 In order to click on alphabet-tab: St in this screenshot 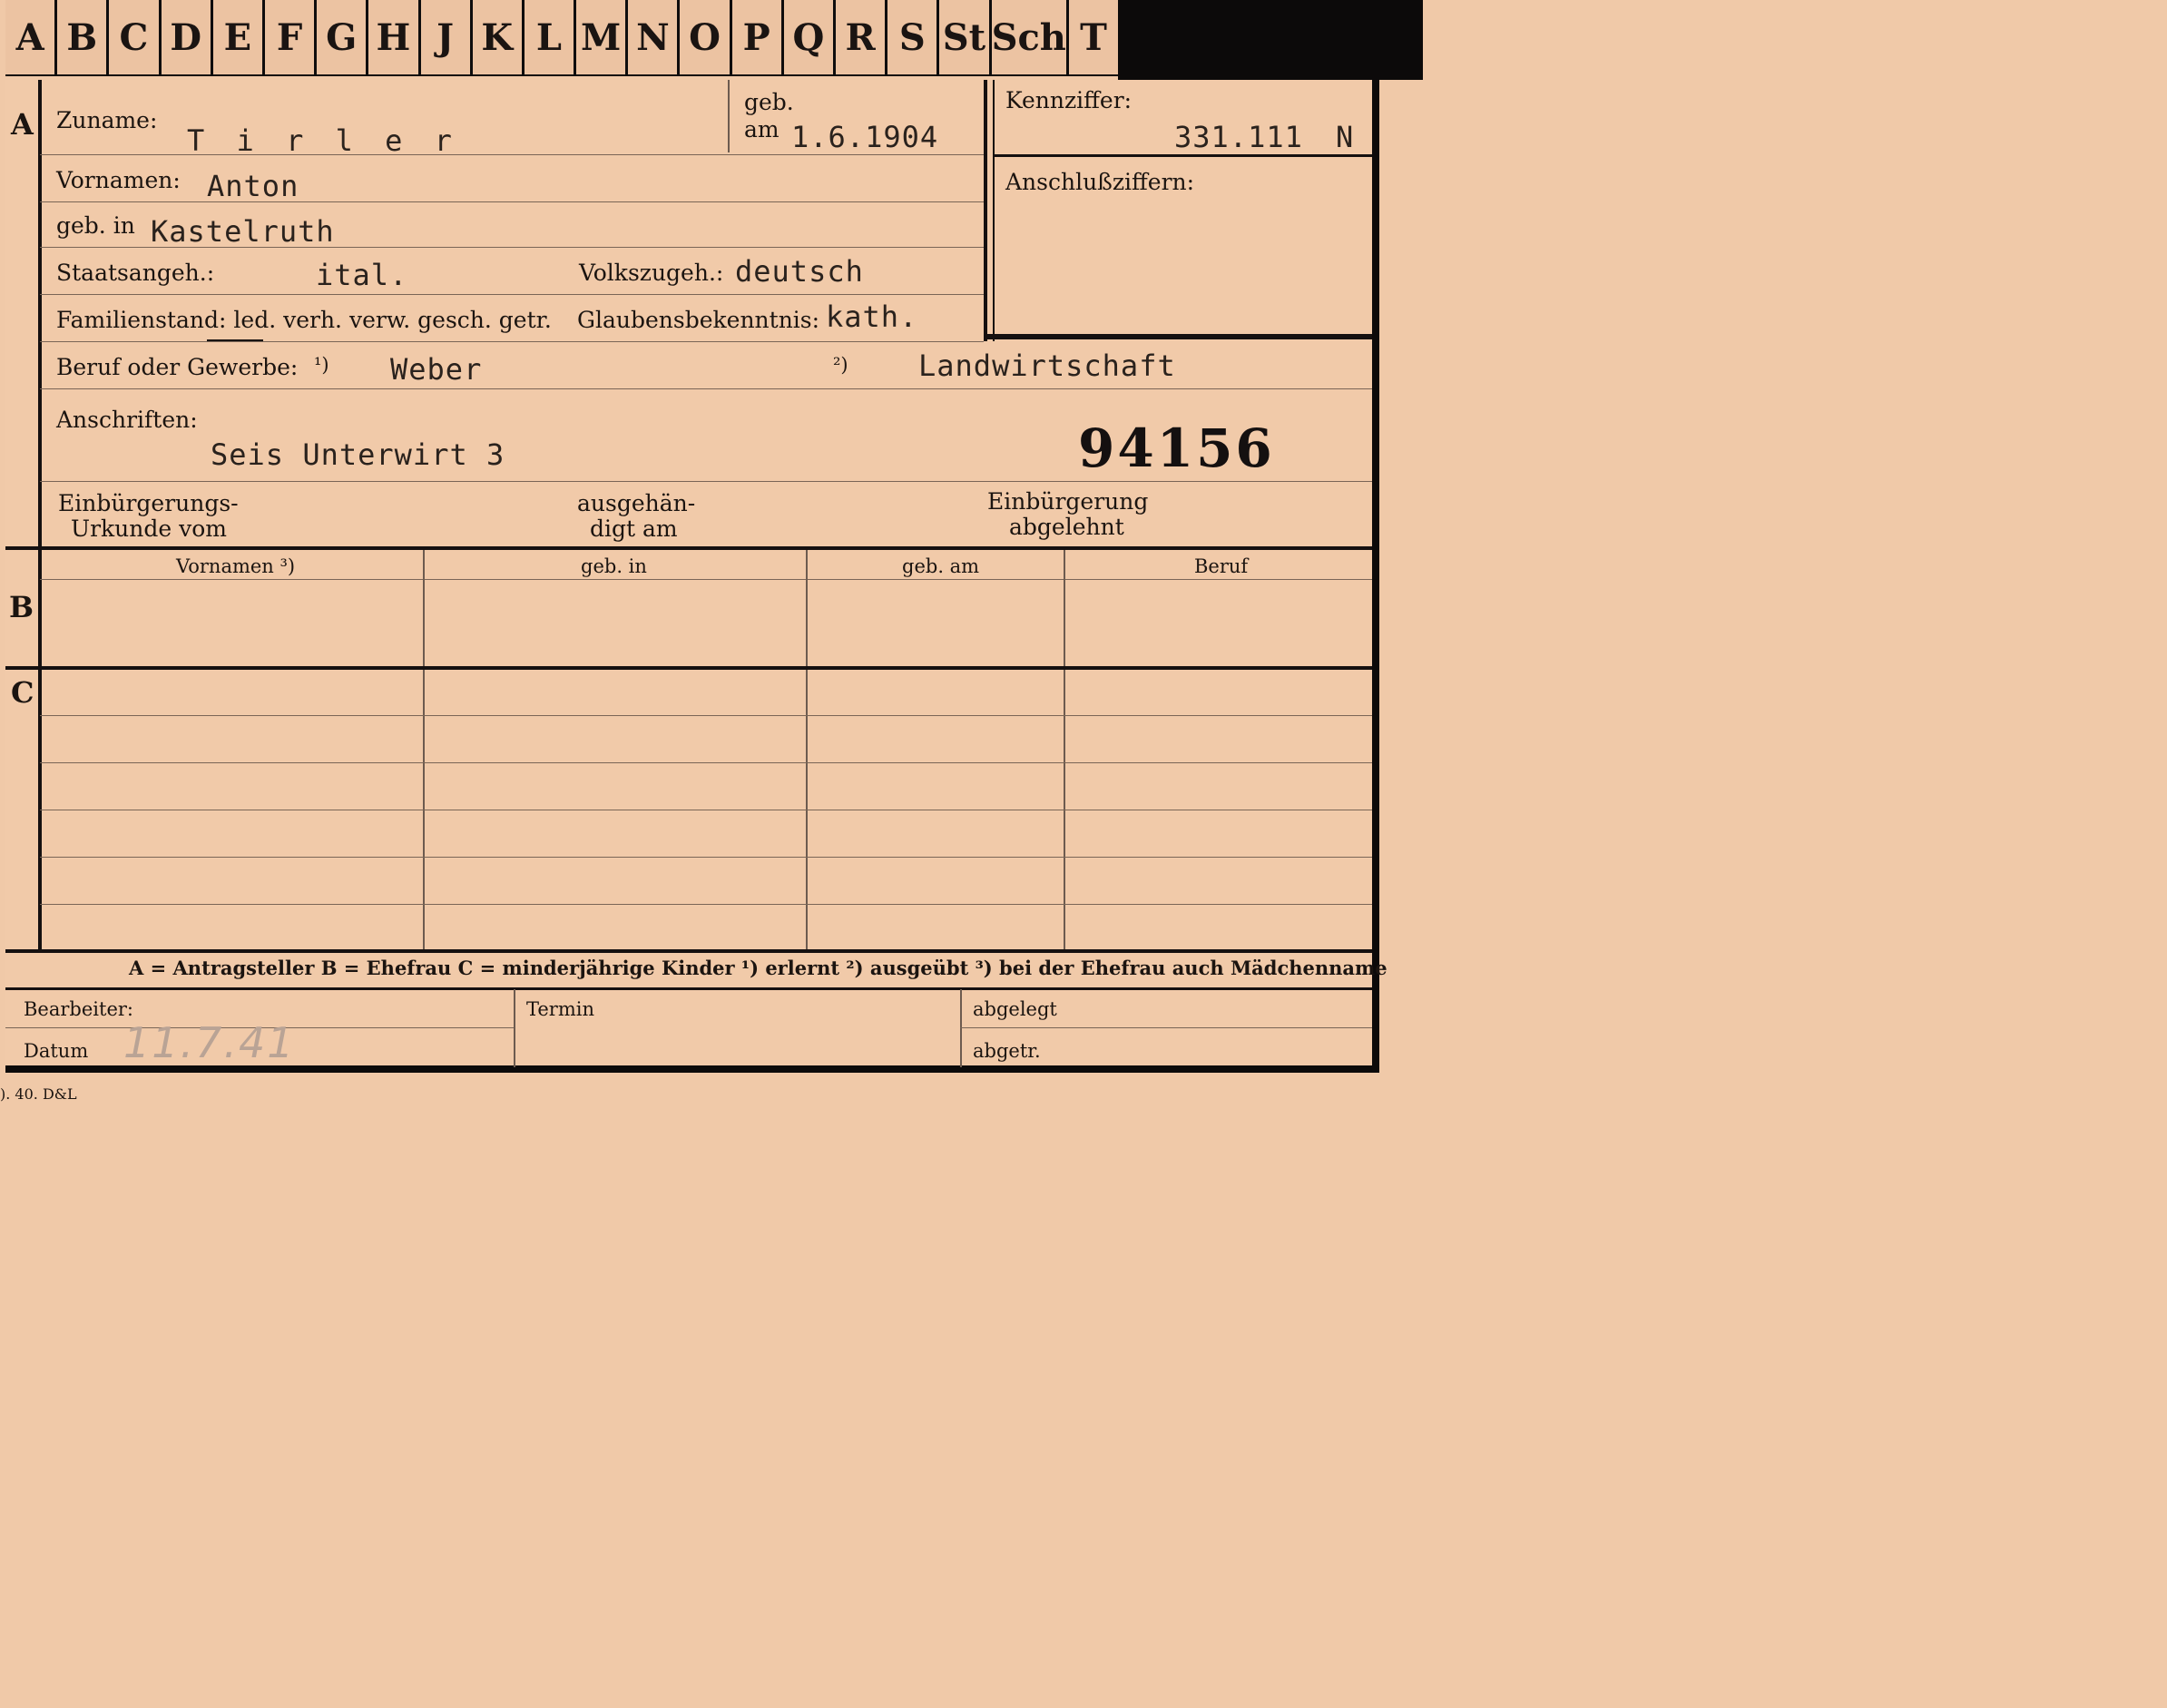, I will do `click(966, 37)`.